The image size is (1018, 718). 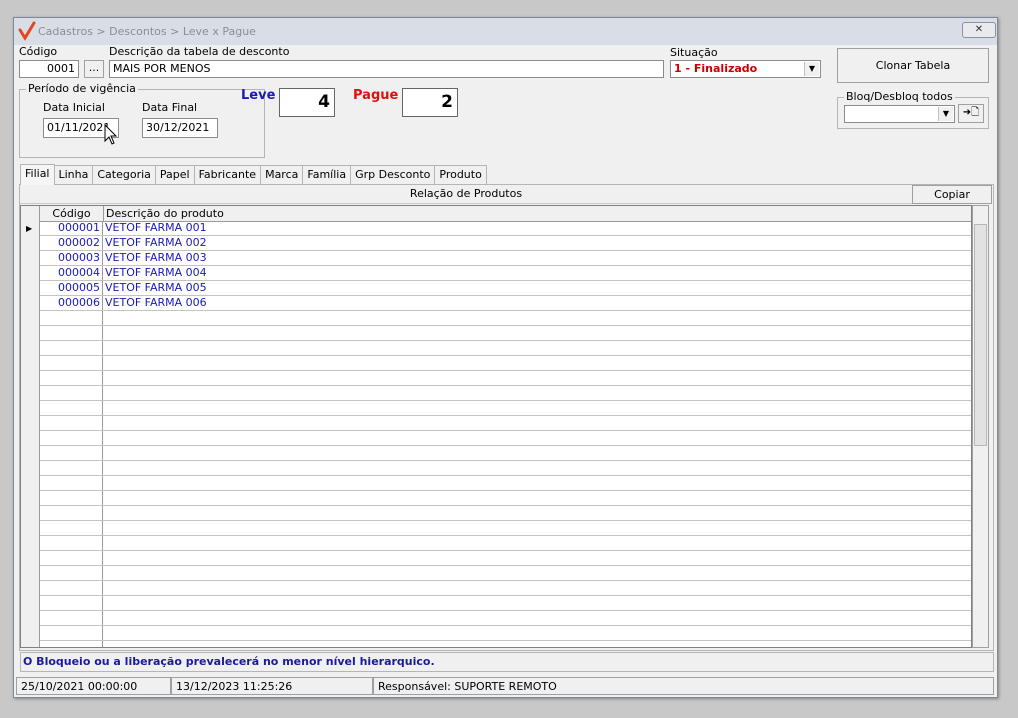 What do you see at coordinates (124, 174) in the screenshot?
I see `tab-categoria: Categoria` at bounding box center [124, 174].